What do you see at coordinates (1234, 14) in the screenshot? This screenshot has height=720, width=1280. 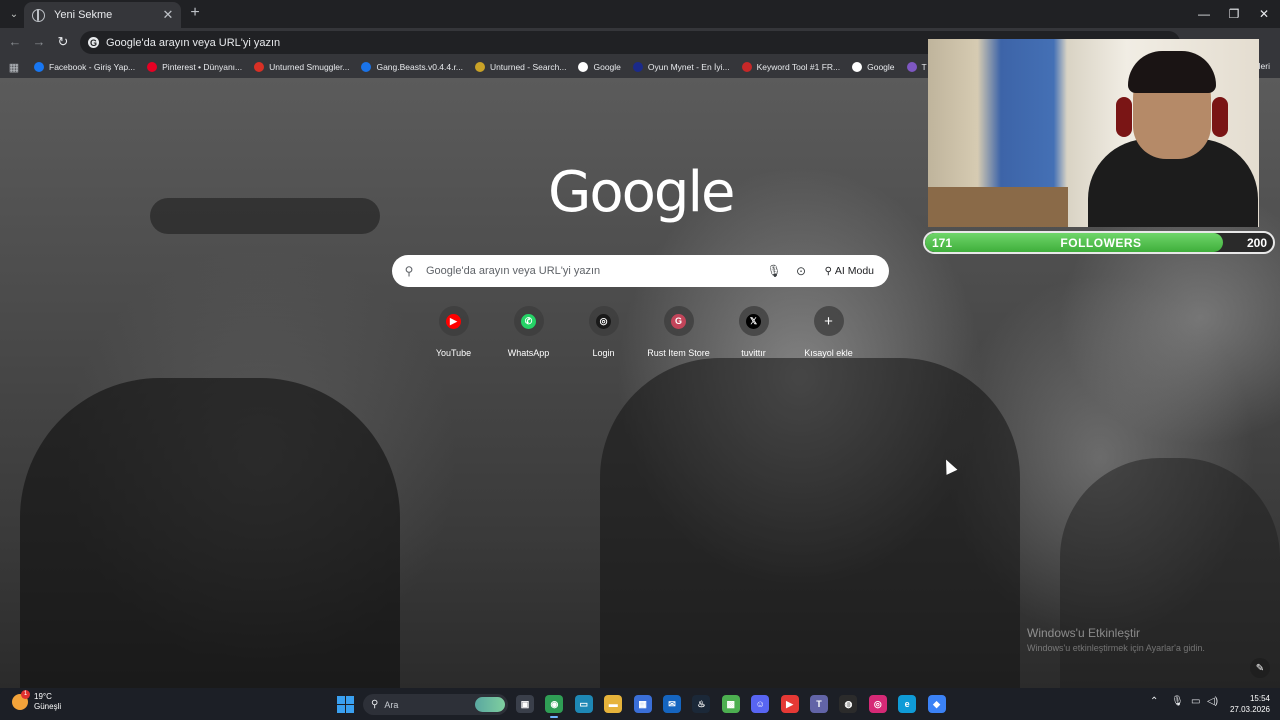 I see `restore-icon: ❐` at bounding box center [1234, 14].